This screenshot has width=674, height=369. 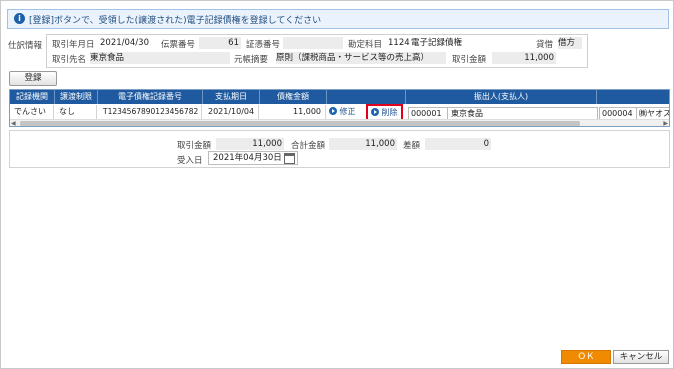 What do you see at coordinates (361, 58) in the screenshot?
I see `summary-value: 原則（課税商品・サービス等の売上高）` at bounding box center [361, 58].